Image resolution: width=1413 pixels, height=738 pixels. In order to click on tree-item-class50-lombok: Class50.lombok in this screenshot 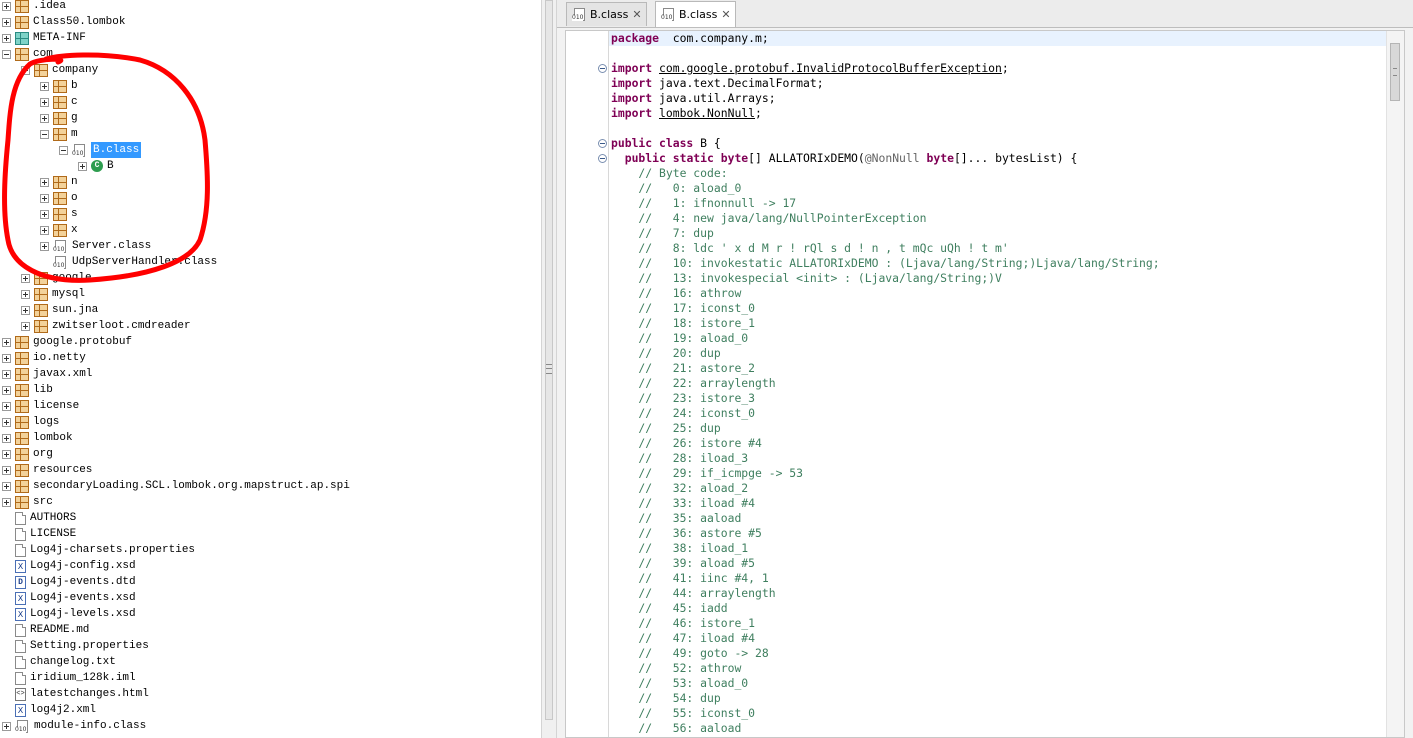, I will do `click(63, 22)`.